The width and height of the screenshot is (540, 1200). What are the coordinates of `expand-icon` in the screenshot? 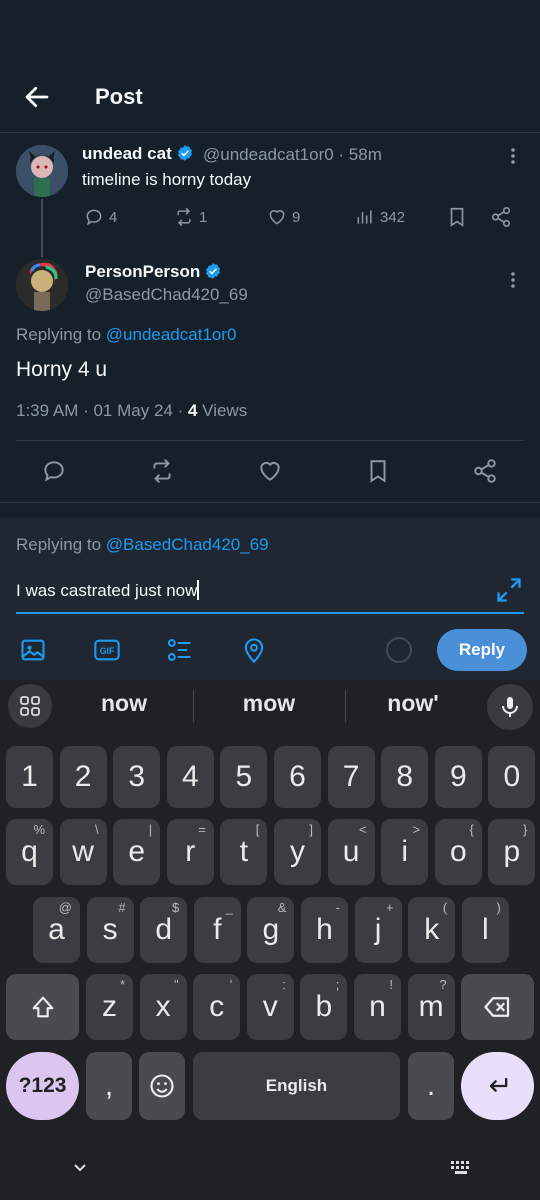 It's located at (509, 590).